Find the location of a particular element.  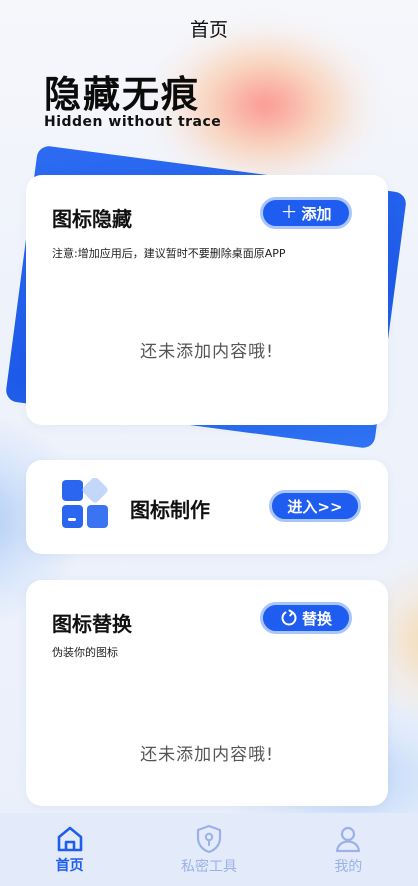

top-bar: 首页 is located at coordinates (209, 28).